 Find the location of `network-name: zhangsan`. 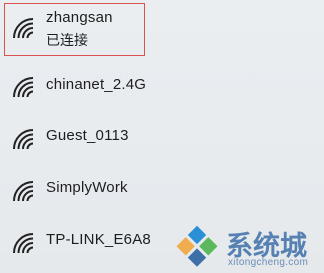

network-name: zhangsan is located at coordinates (79, 17).